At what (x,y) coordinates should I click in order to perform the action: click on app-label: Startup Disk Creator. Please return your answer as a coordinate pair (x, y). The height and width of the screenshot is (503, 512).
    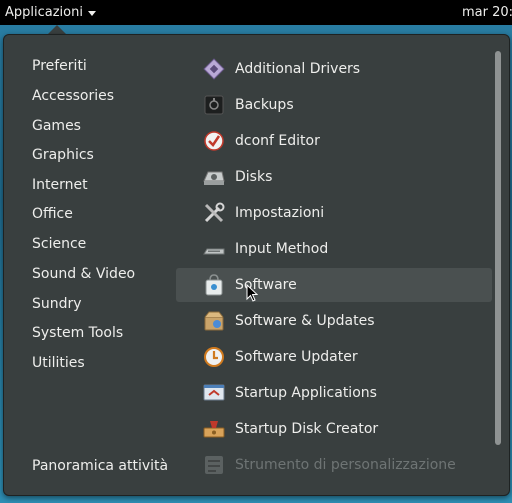
    Looking at the image, I should click on (307, 429).